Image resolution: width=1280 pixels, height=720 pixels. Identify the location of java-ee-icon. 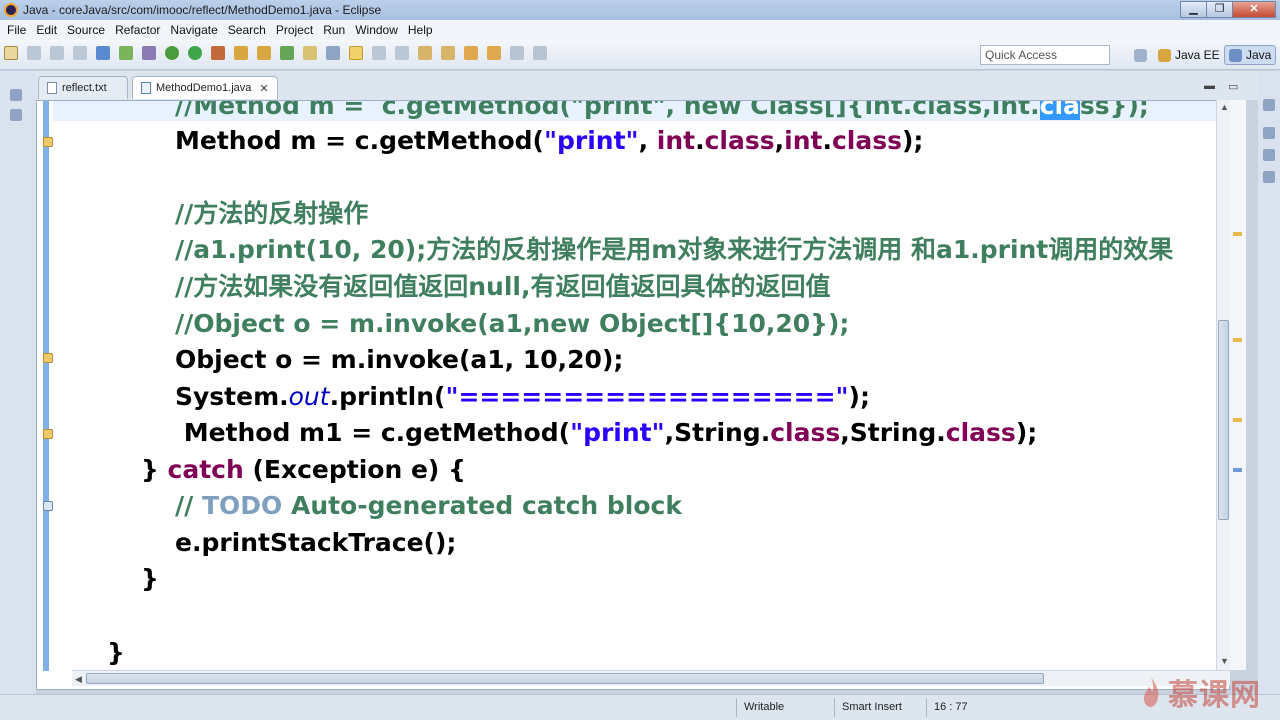
(1164, 55).